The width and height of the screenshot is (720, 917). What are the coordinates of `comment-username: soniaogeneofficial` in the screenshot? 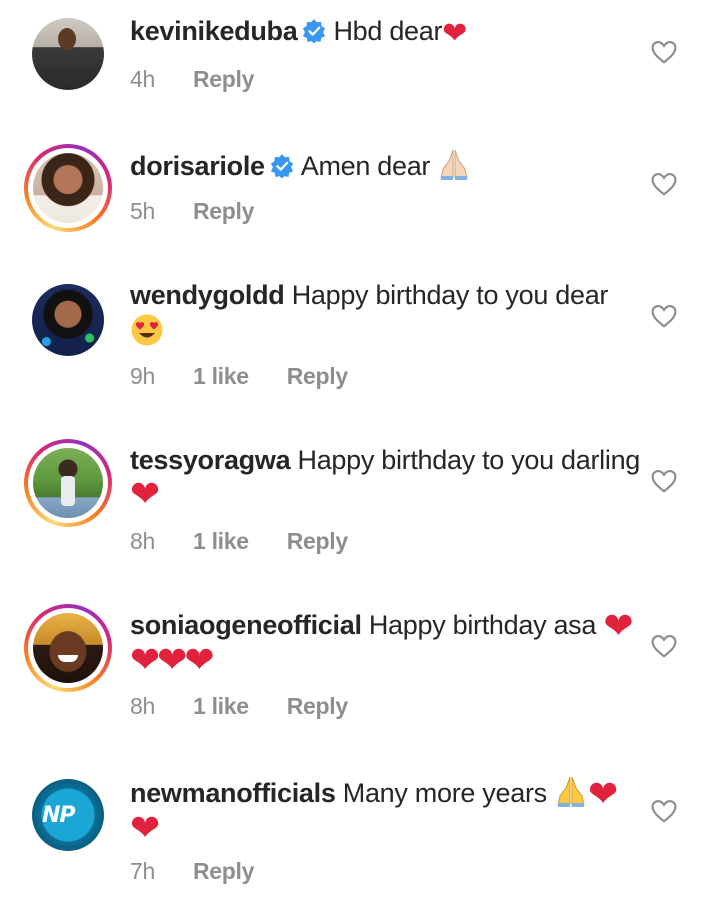 It's located at (246, 625).